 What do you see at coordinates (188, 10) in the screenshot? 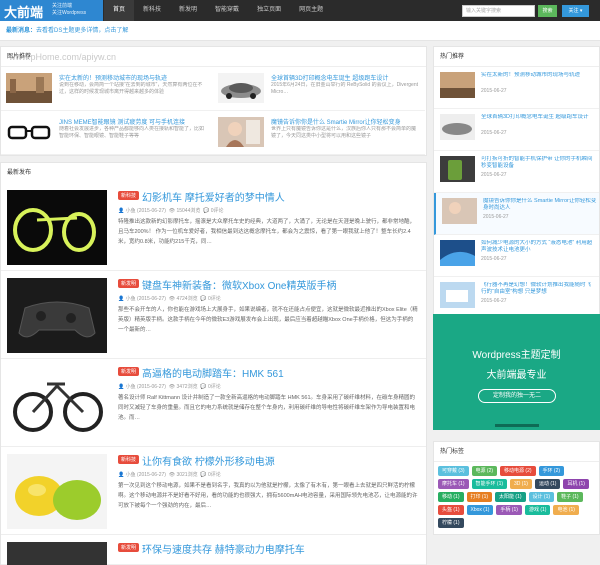
I see `nav-invention: 新发明` at bounding box center [188, 10].